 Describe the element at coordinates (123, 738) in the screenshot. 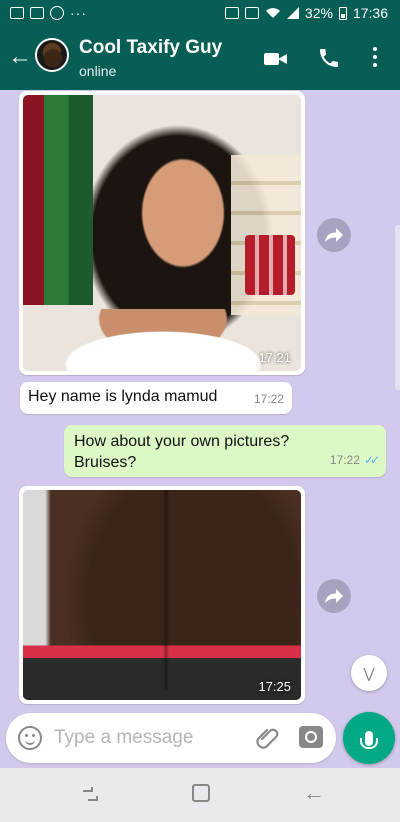

I see `message-input: Type a message` at that location.